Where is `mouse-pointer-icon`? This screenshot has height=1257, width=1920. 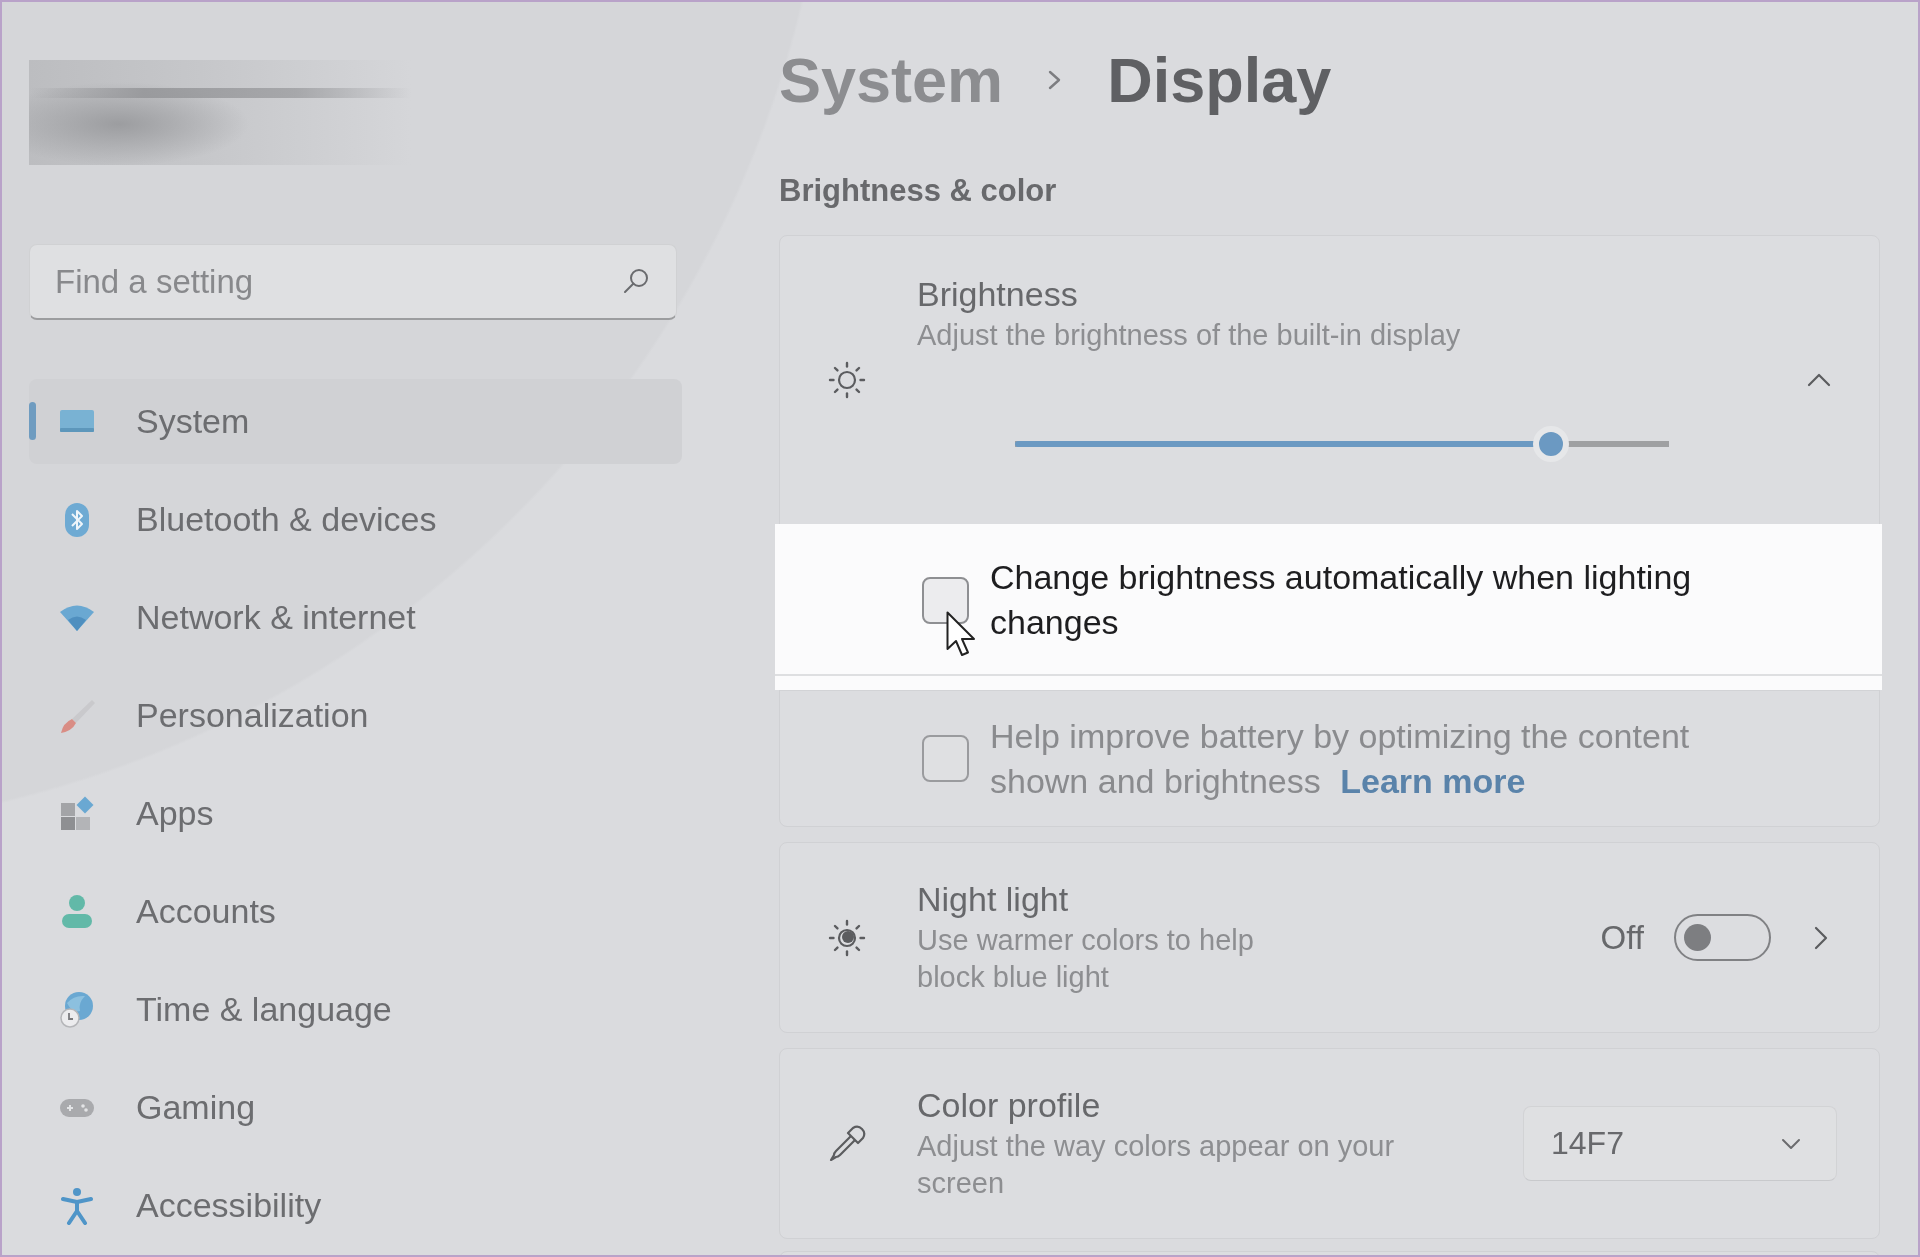
mouse-pointer-icon is located at coordinates (961, 633).